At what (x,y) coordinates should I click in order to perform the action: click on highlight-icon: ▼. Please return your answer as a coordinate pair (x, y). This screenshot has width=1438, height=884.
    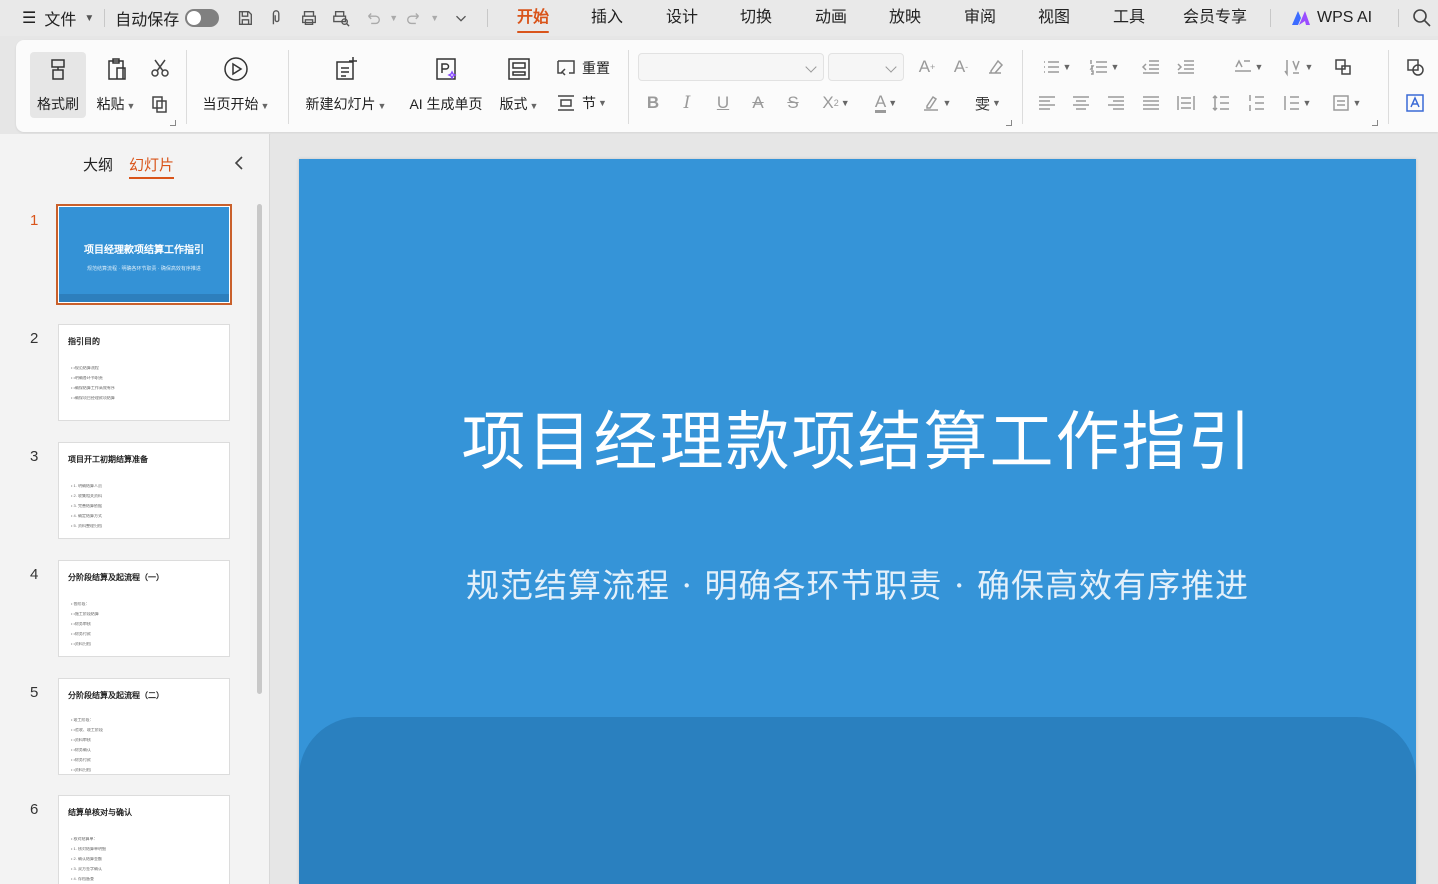
    Looking at the image, I should click on (936, 103).